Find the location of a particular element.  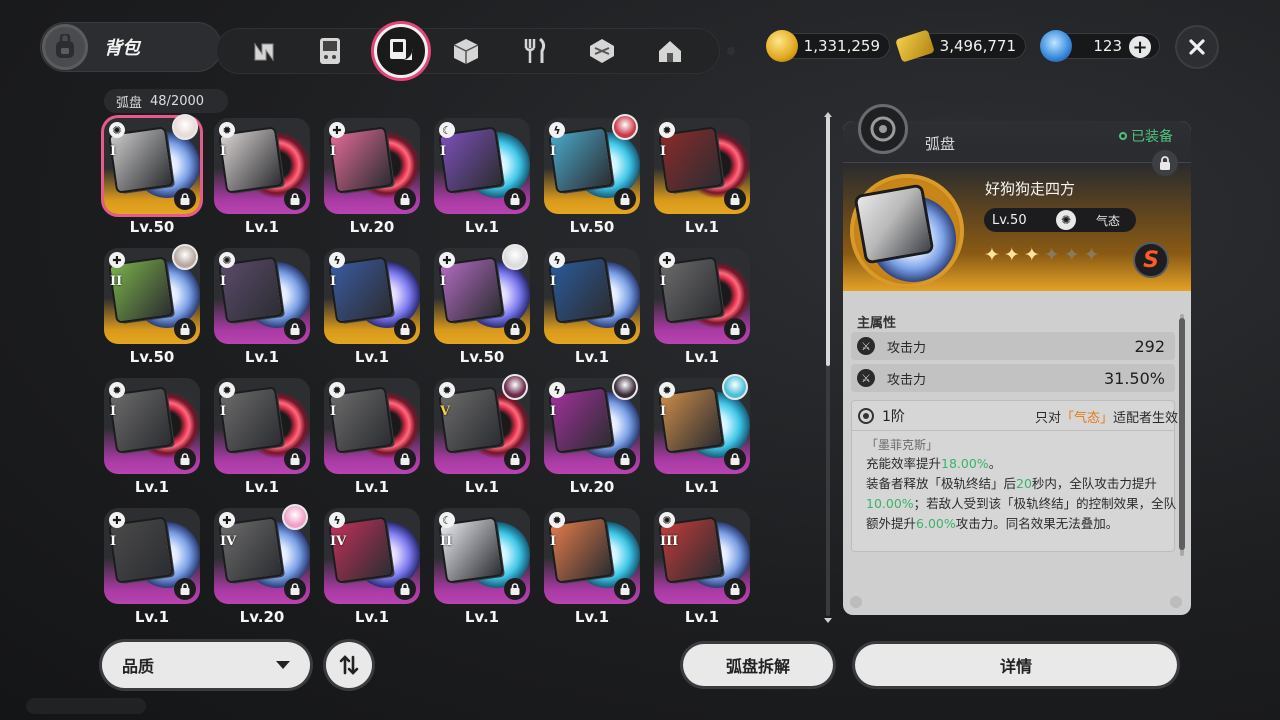

box-tab-icon is located at coordinates (466, 51).